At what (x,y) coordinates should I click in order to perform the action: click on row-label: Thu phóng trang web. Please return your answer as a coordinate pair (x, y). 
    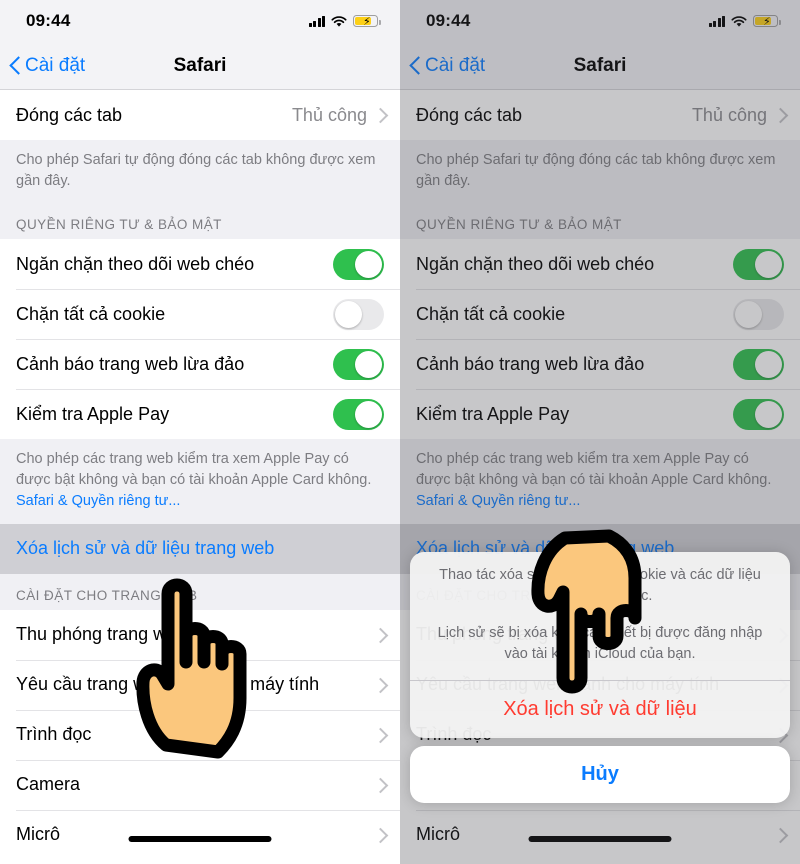
    Looking at the image, I should click on (101, 634).